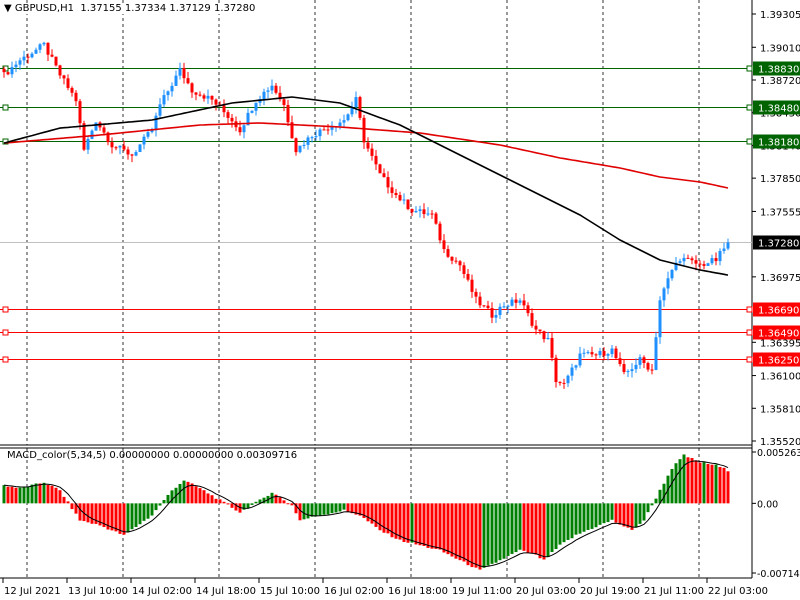 The image size is (800, 600). What do you see at coordinates (778, 311) in the screenshot?
I see `level-price-label: 1.36690` at bounding box center [778, 311].